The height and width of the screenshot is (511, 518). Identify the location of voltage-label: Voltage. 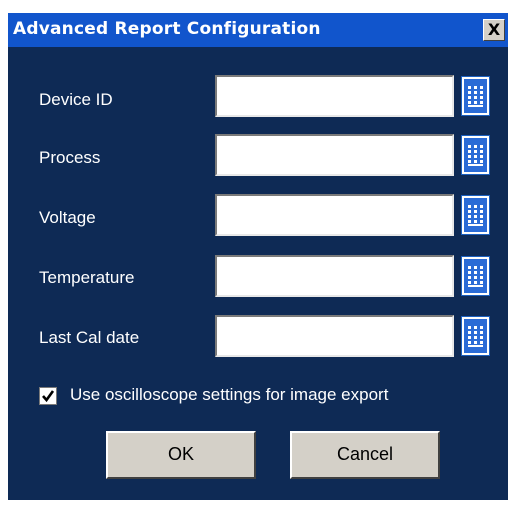
(67, 217).